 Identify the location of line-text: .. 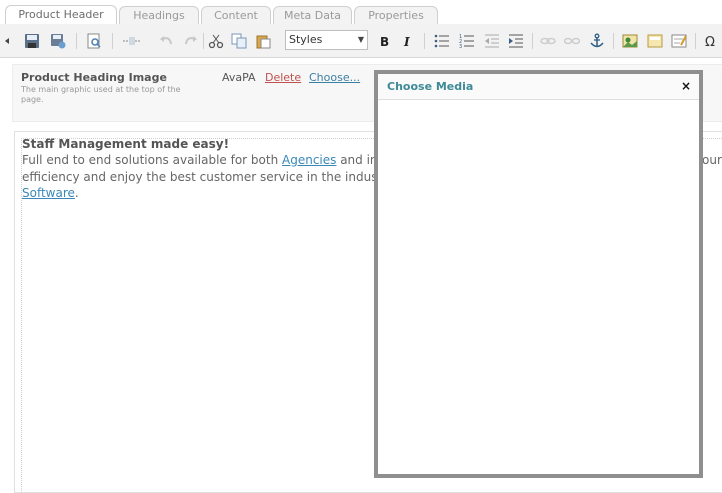
(76, 193).